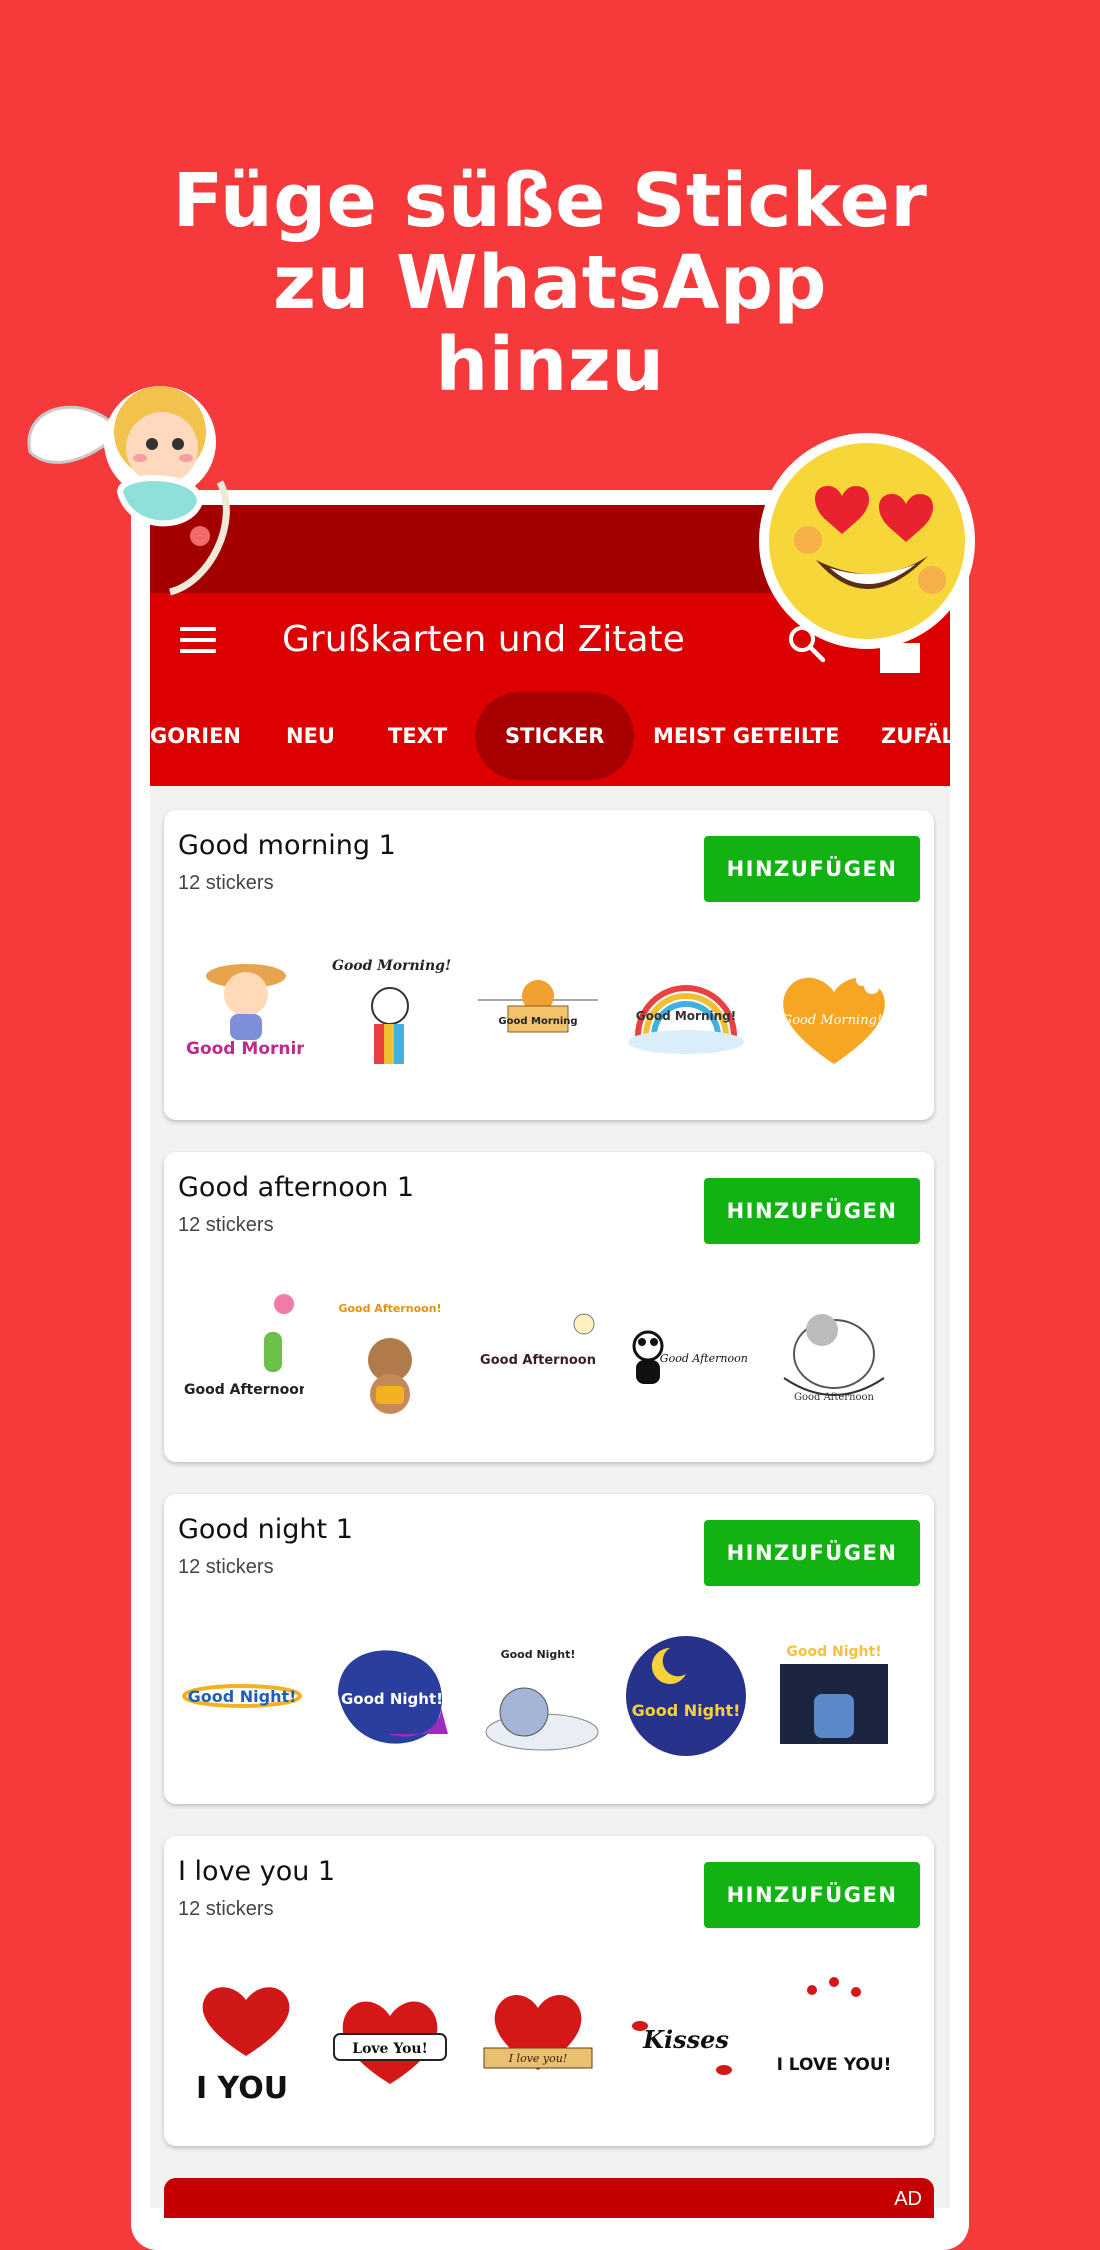 This screenshot has width=1100, height=2250. Describe the element at coordinates (128, 491) in the screenshot. I see `cupid-sticker` at that location.